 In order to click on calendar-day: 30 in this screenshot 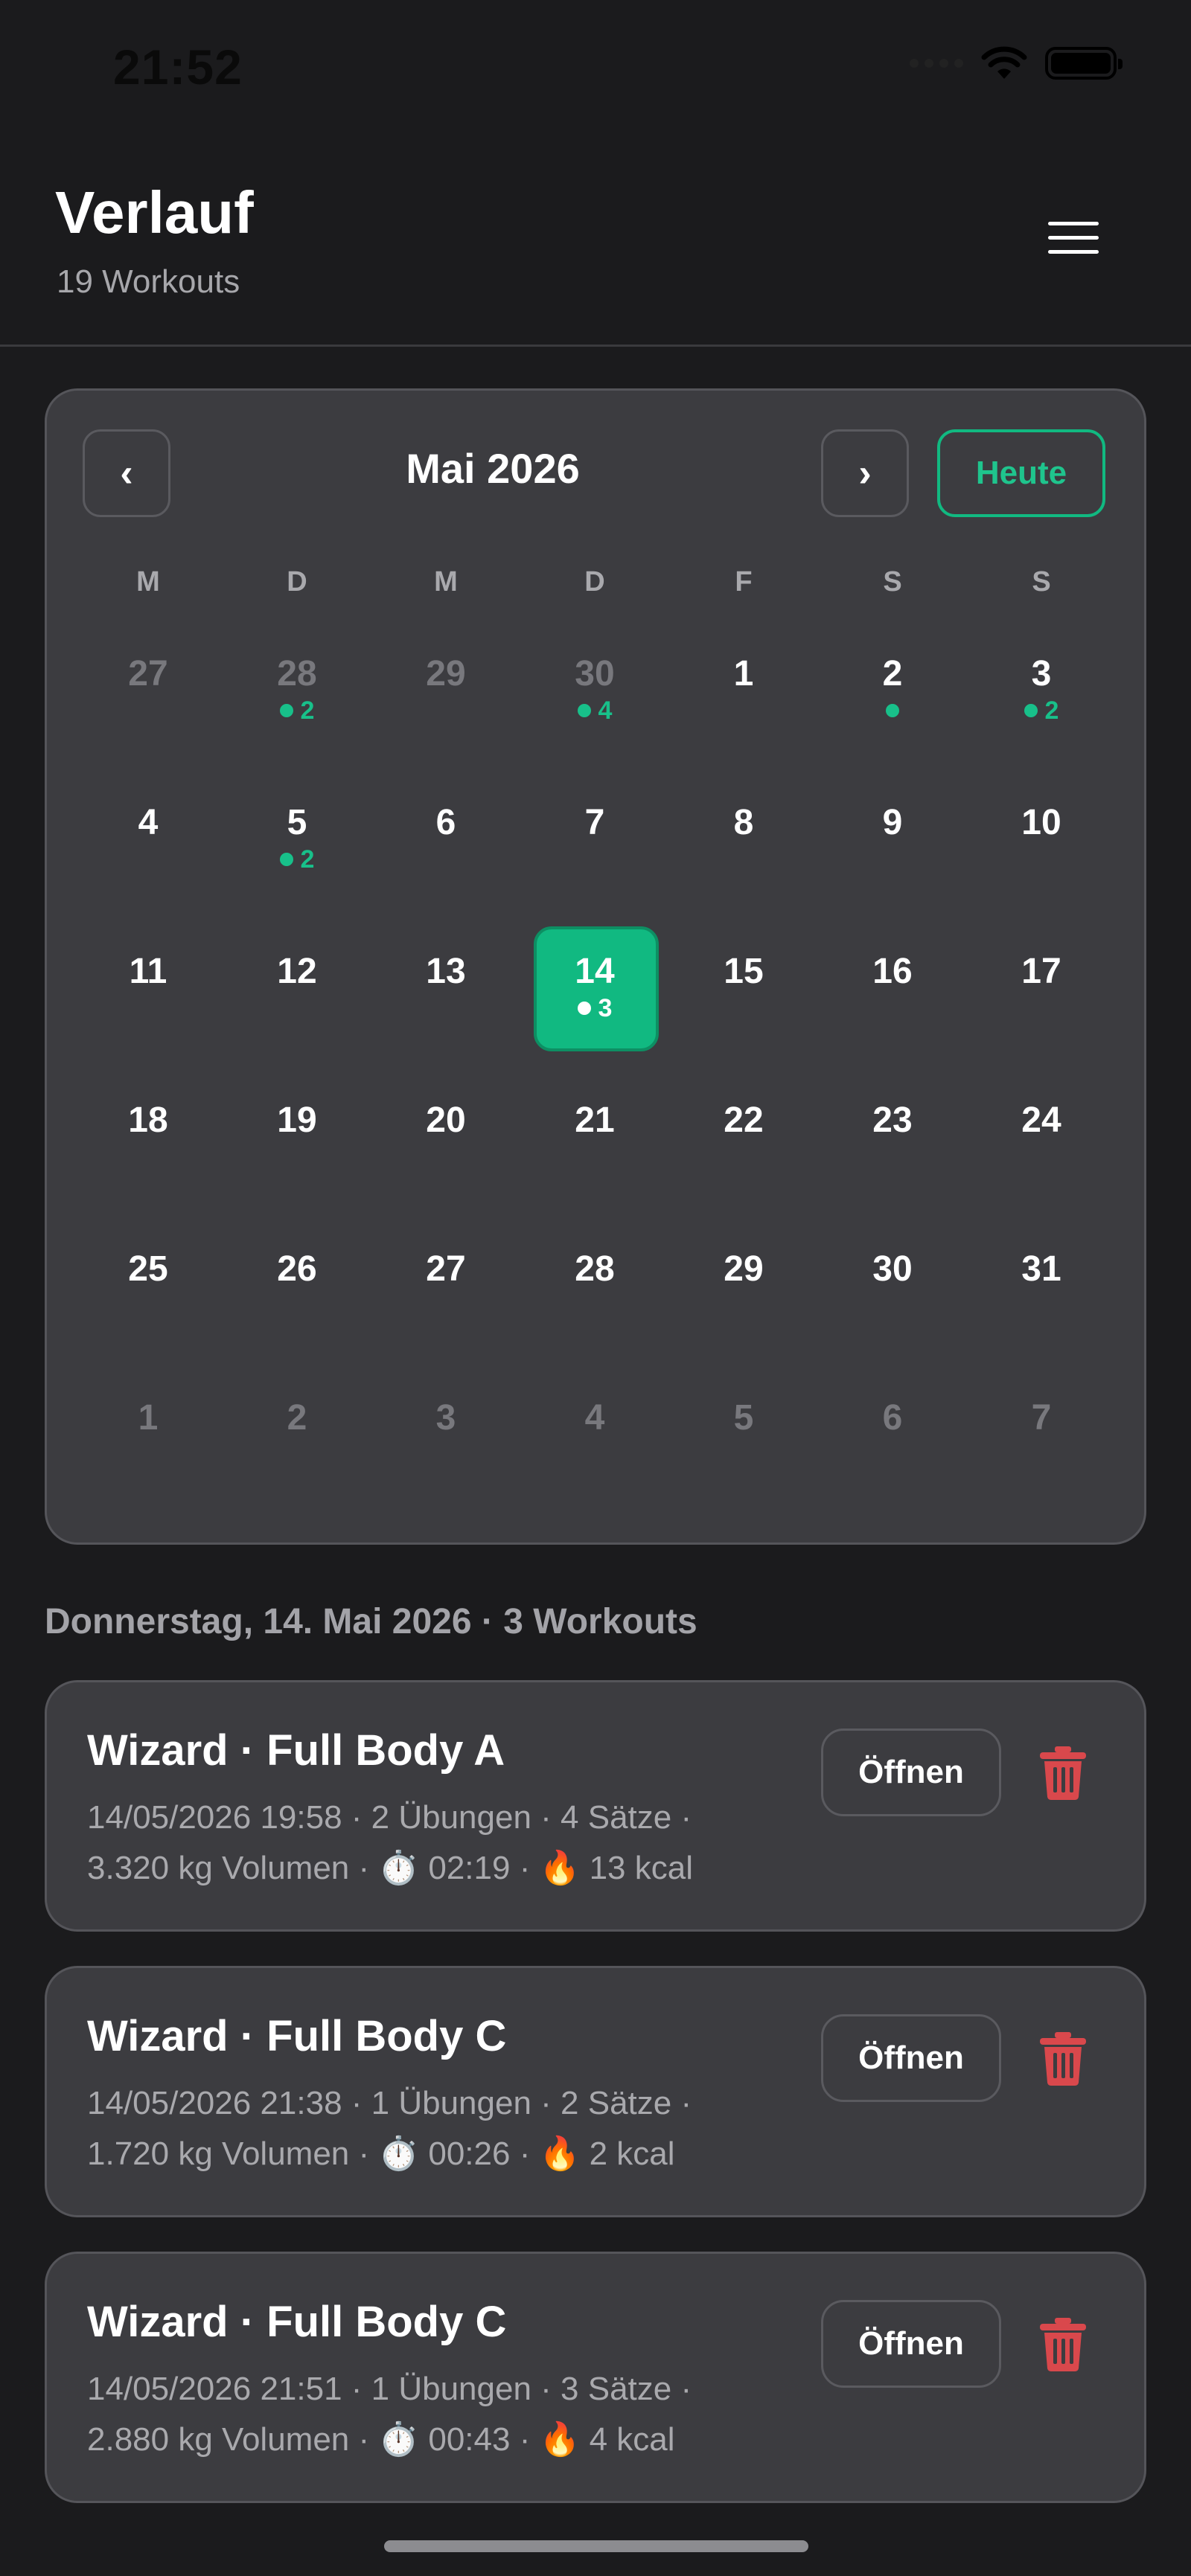, I will do `click(892, 1285)`.